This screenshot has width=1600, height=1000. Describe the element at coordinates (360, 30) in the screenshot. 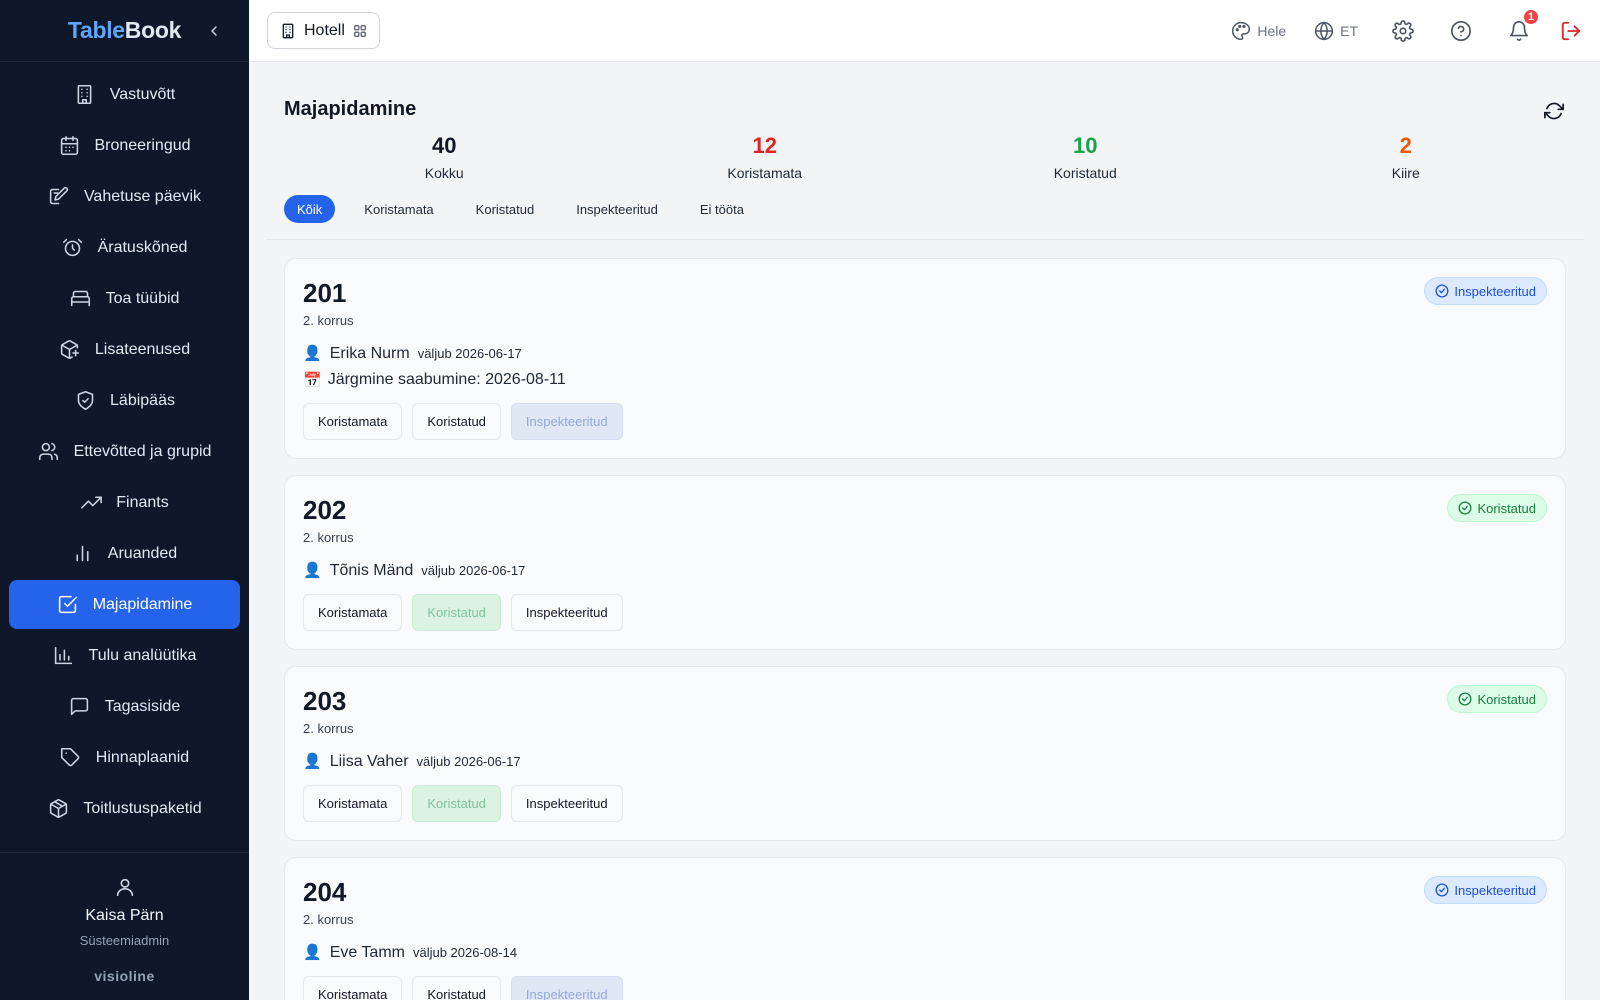

I see `grid-icon` at that location.